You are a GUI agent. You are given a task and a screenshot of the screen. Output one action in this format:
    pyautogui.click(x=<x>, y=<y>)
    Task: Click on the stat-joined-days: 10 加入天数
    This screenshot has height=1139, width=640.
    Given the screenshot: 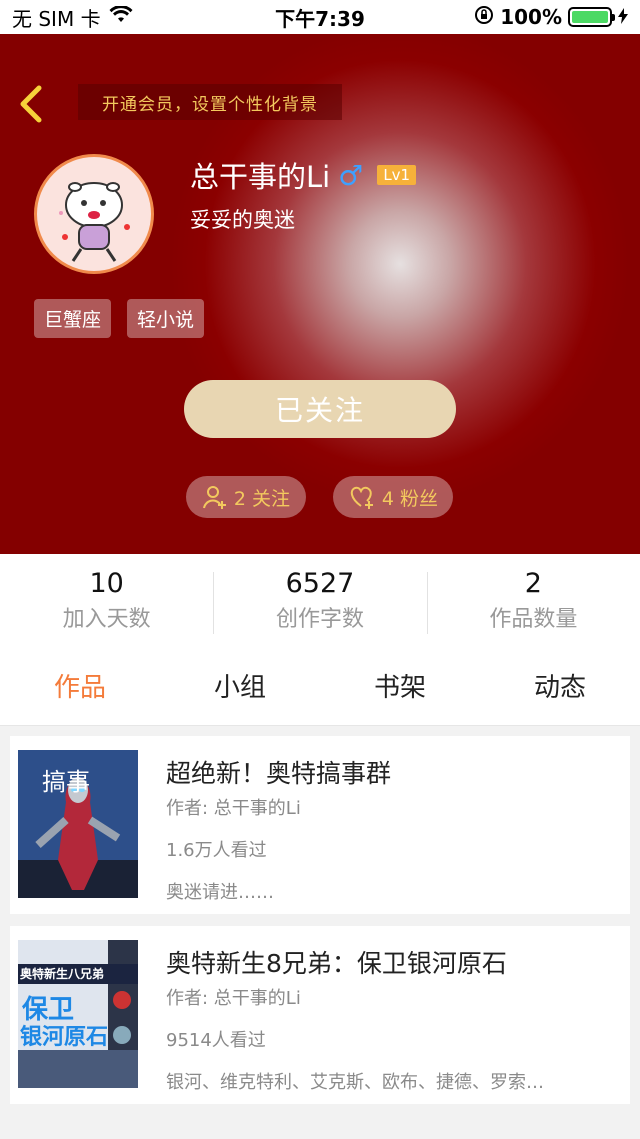 What is the action you would take?
    pyautogui.click(x=106, y=600)
    